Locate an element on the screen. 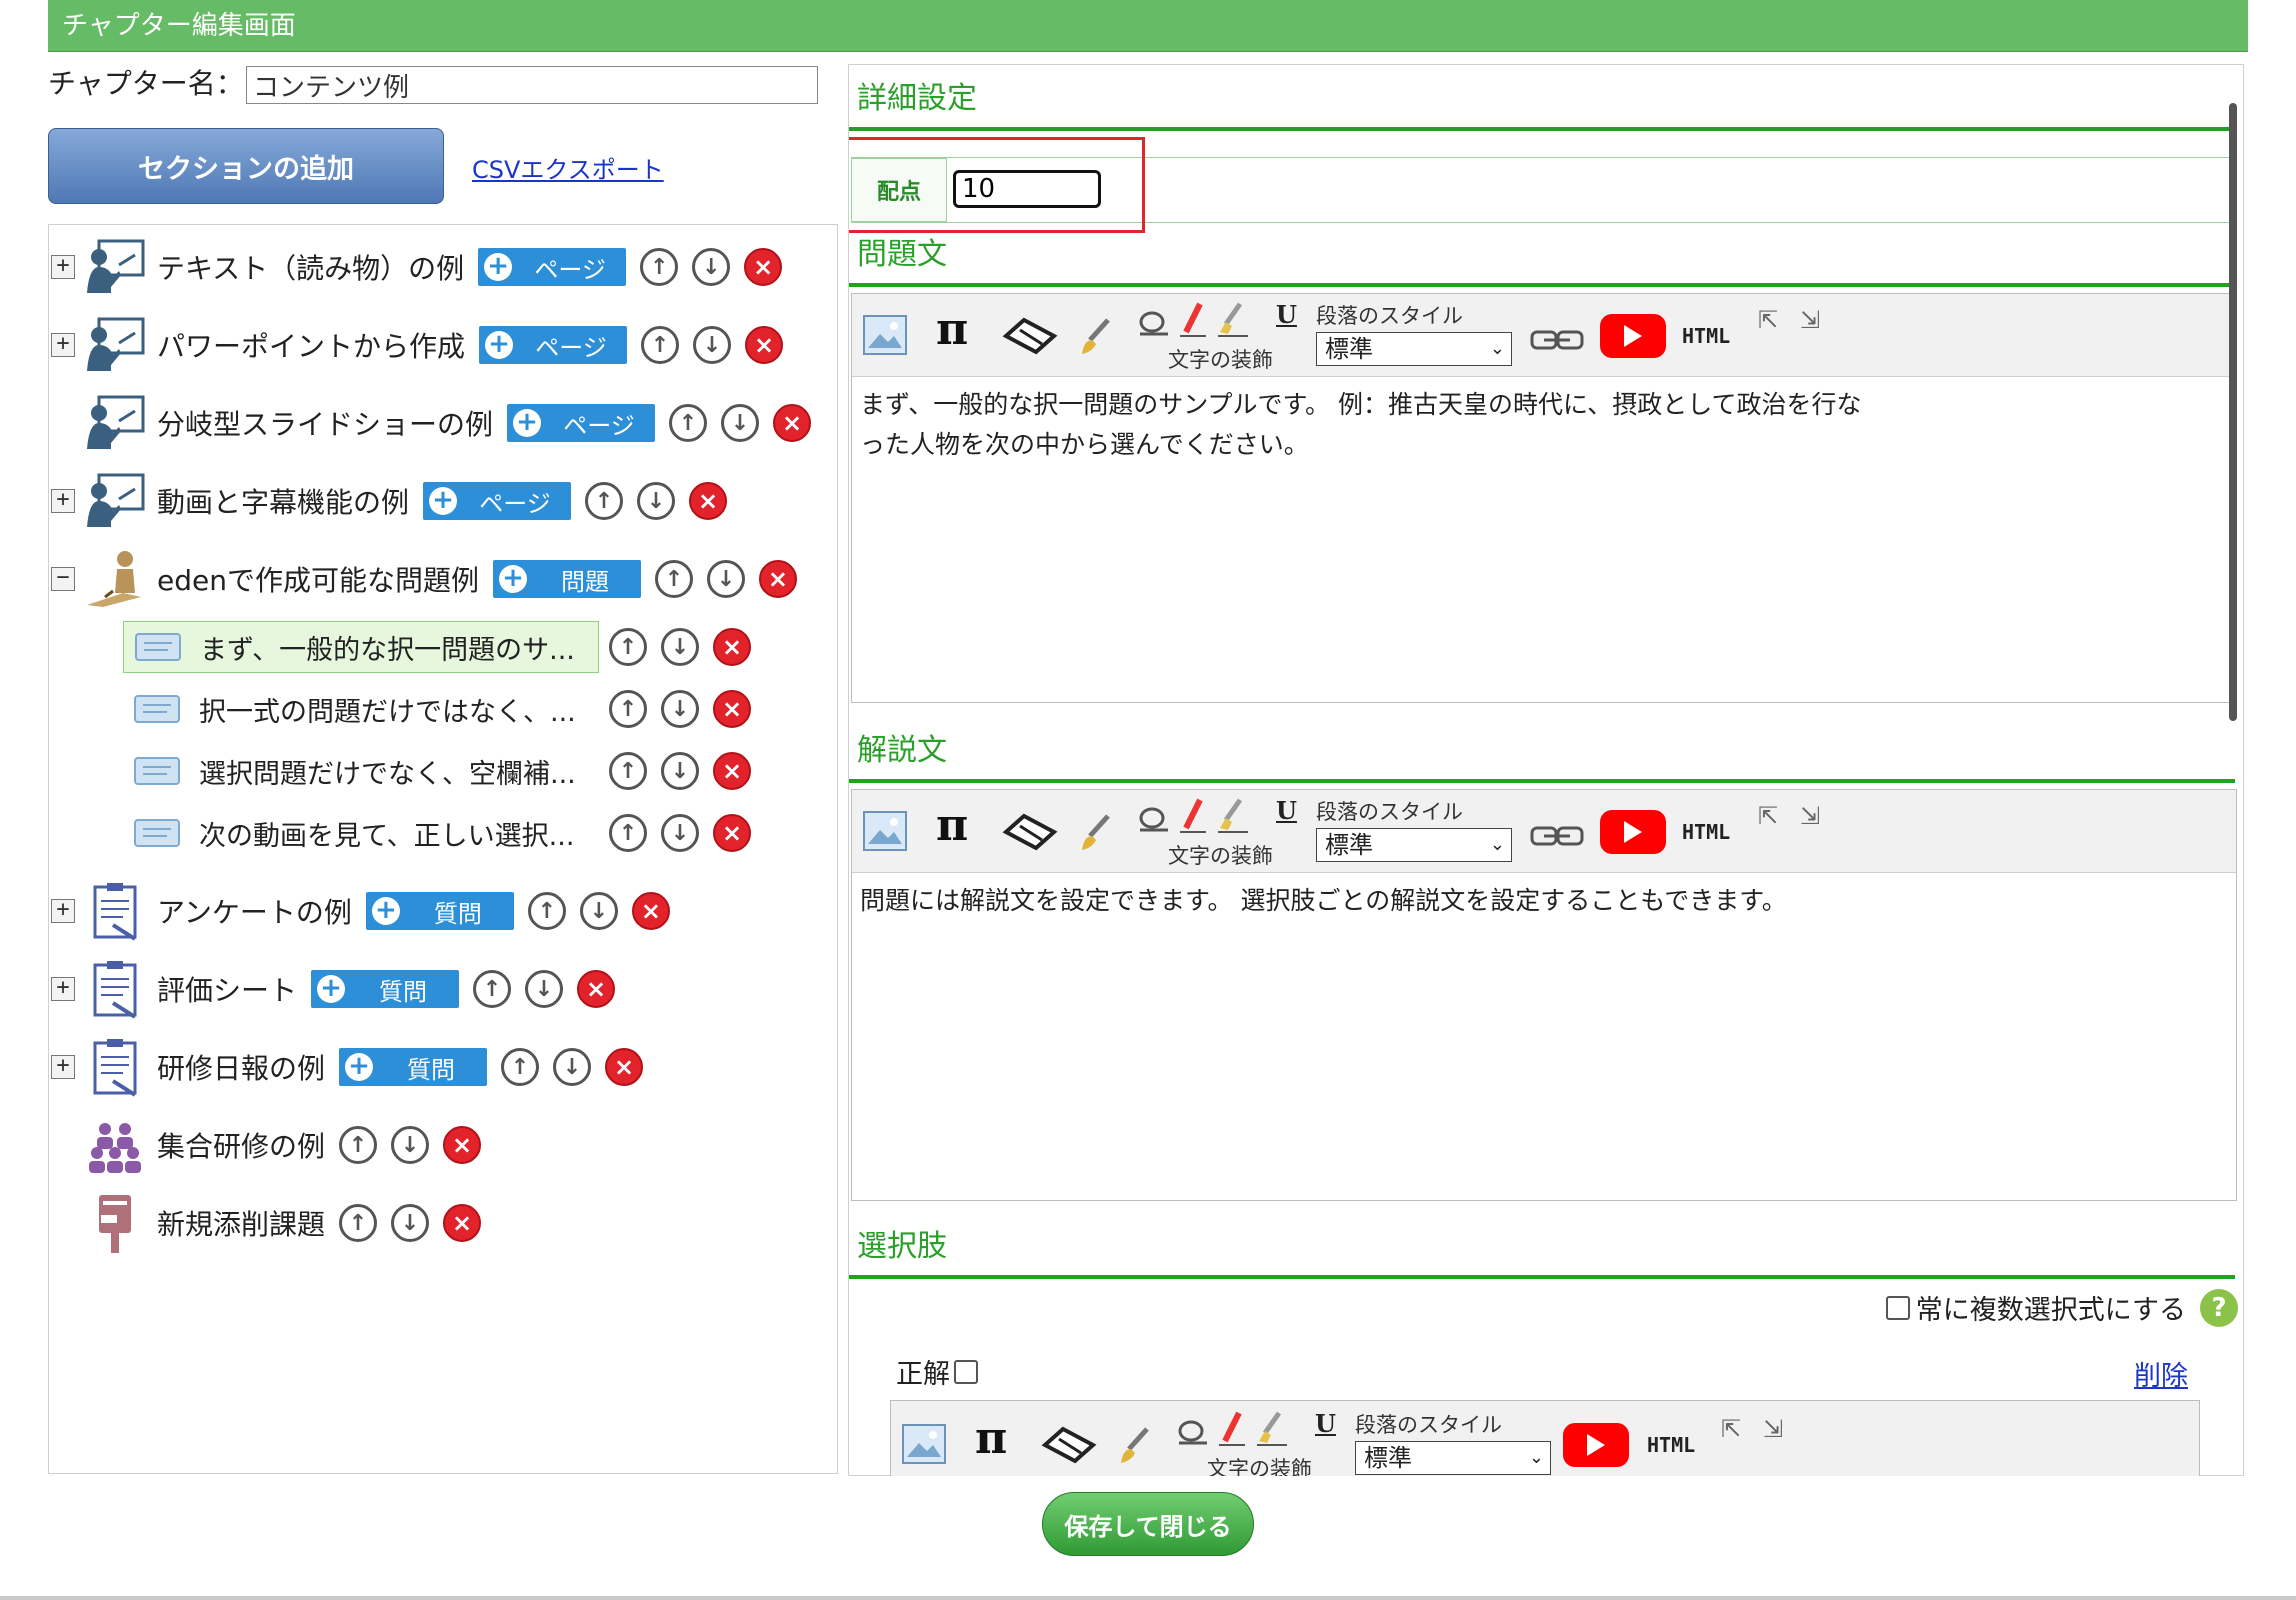 Image resolution: width=2296 pixels, height=1600 pixels. correct-checkbox is located at coordinates (966, 1371).